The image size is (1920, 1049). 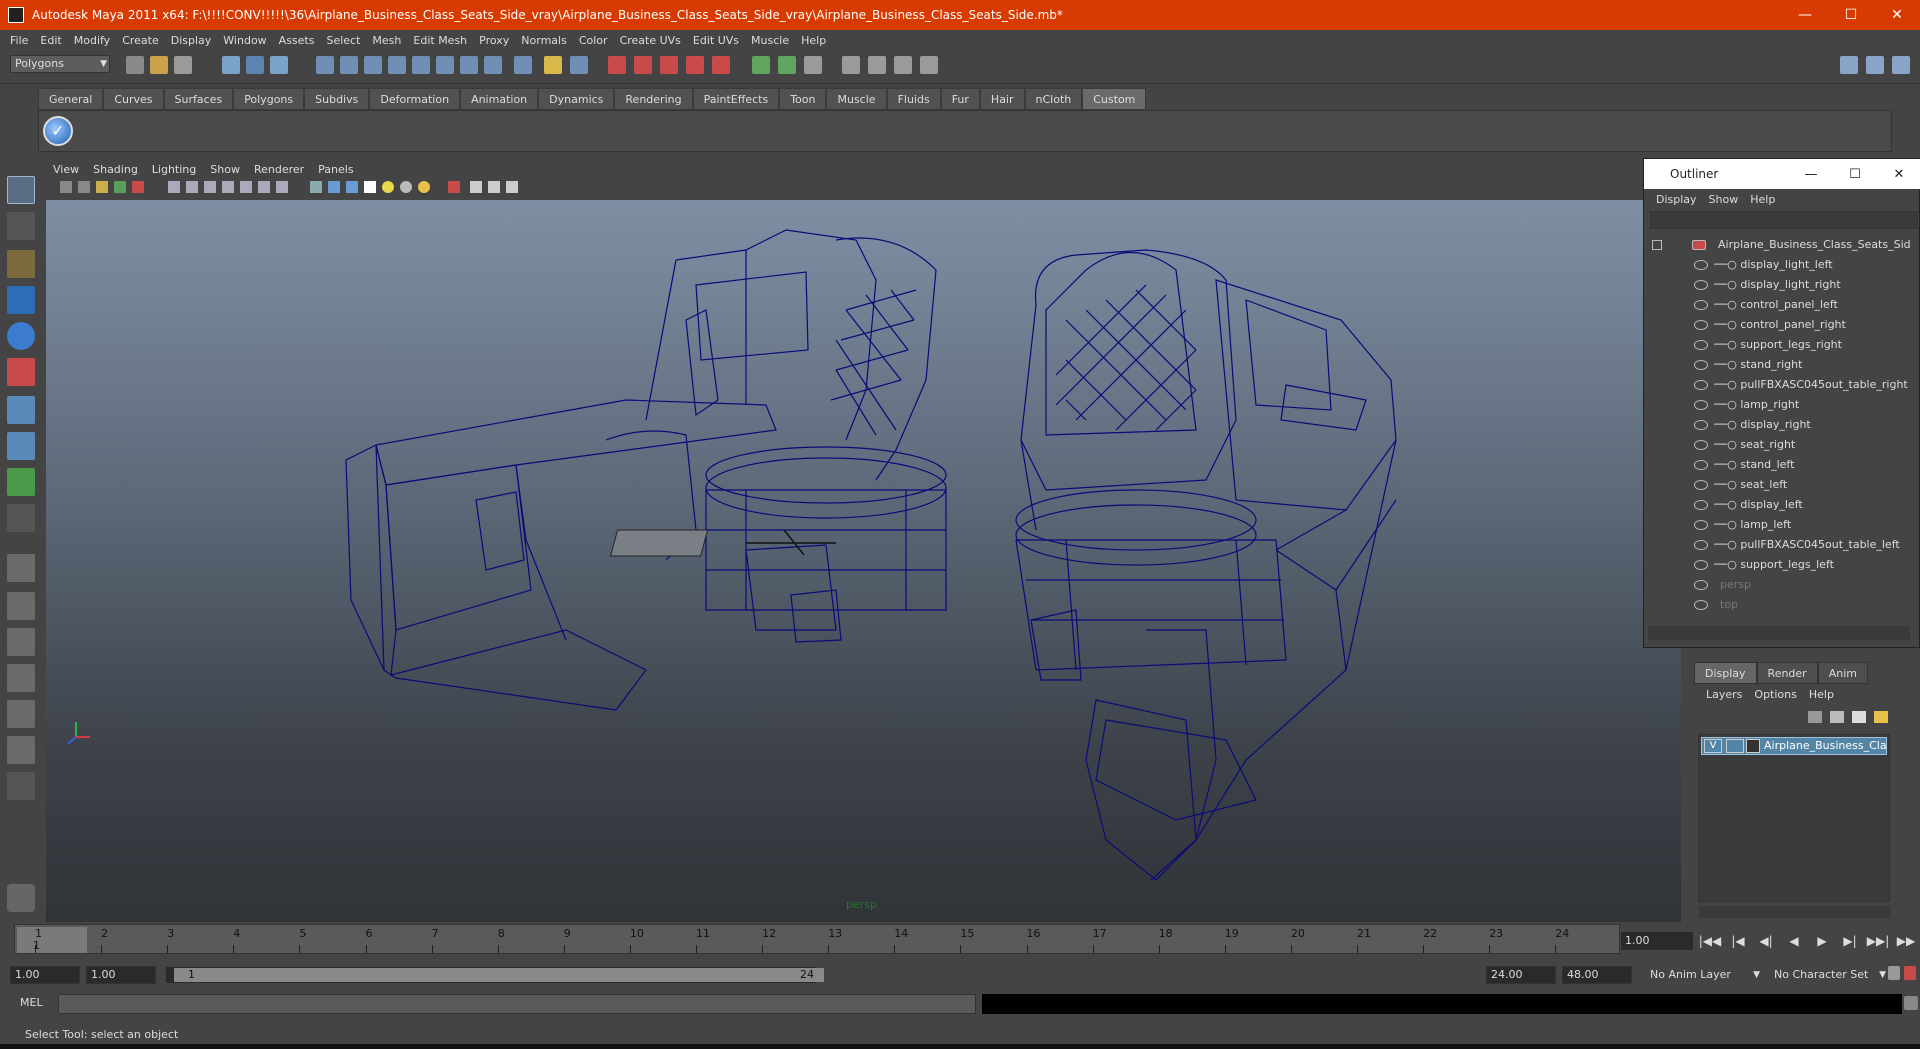 What do you see at coordinates (21, 336) in the screenshot?
I see `rotate-tool-icon` at bounding box center [21, 336].